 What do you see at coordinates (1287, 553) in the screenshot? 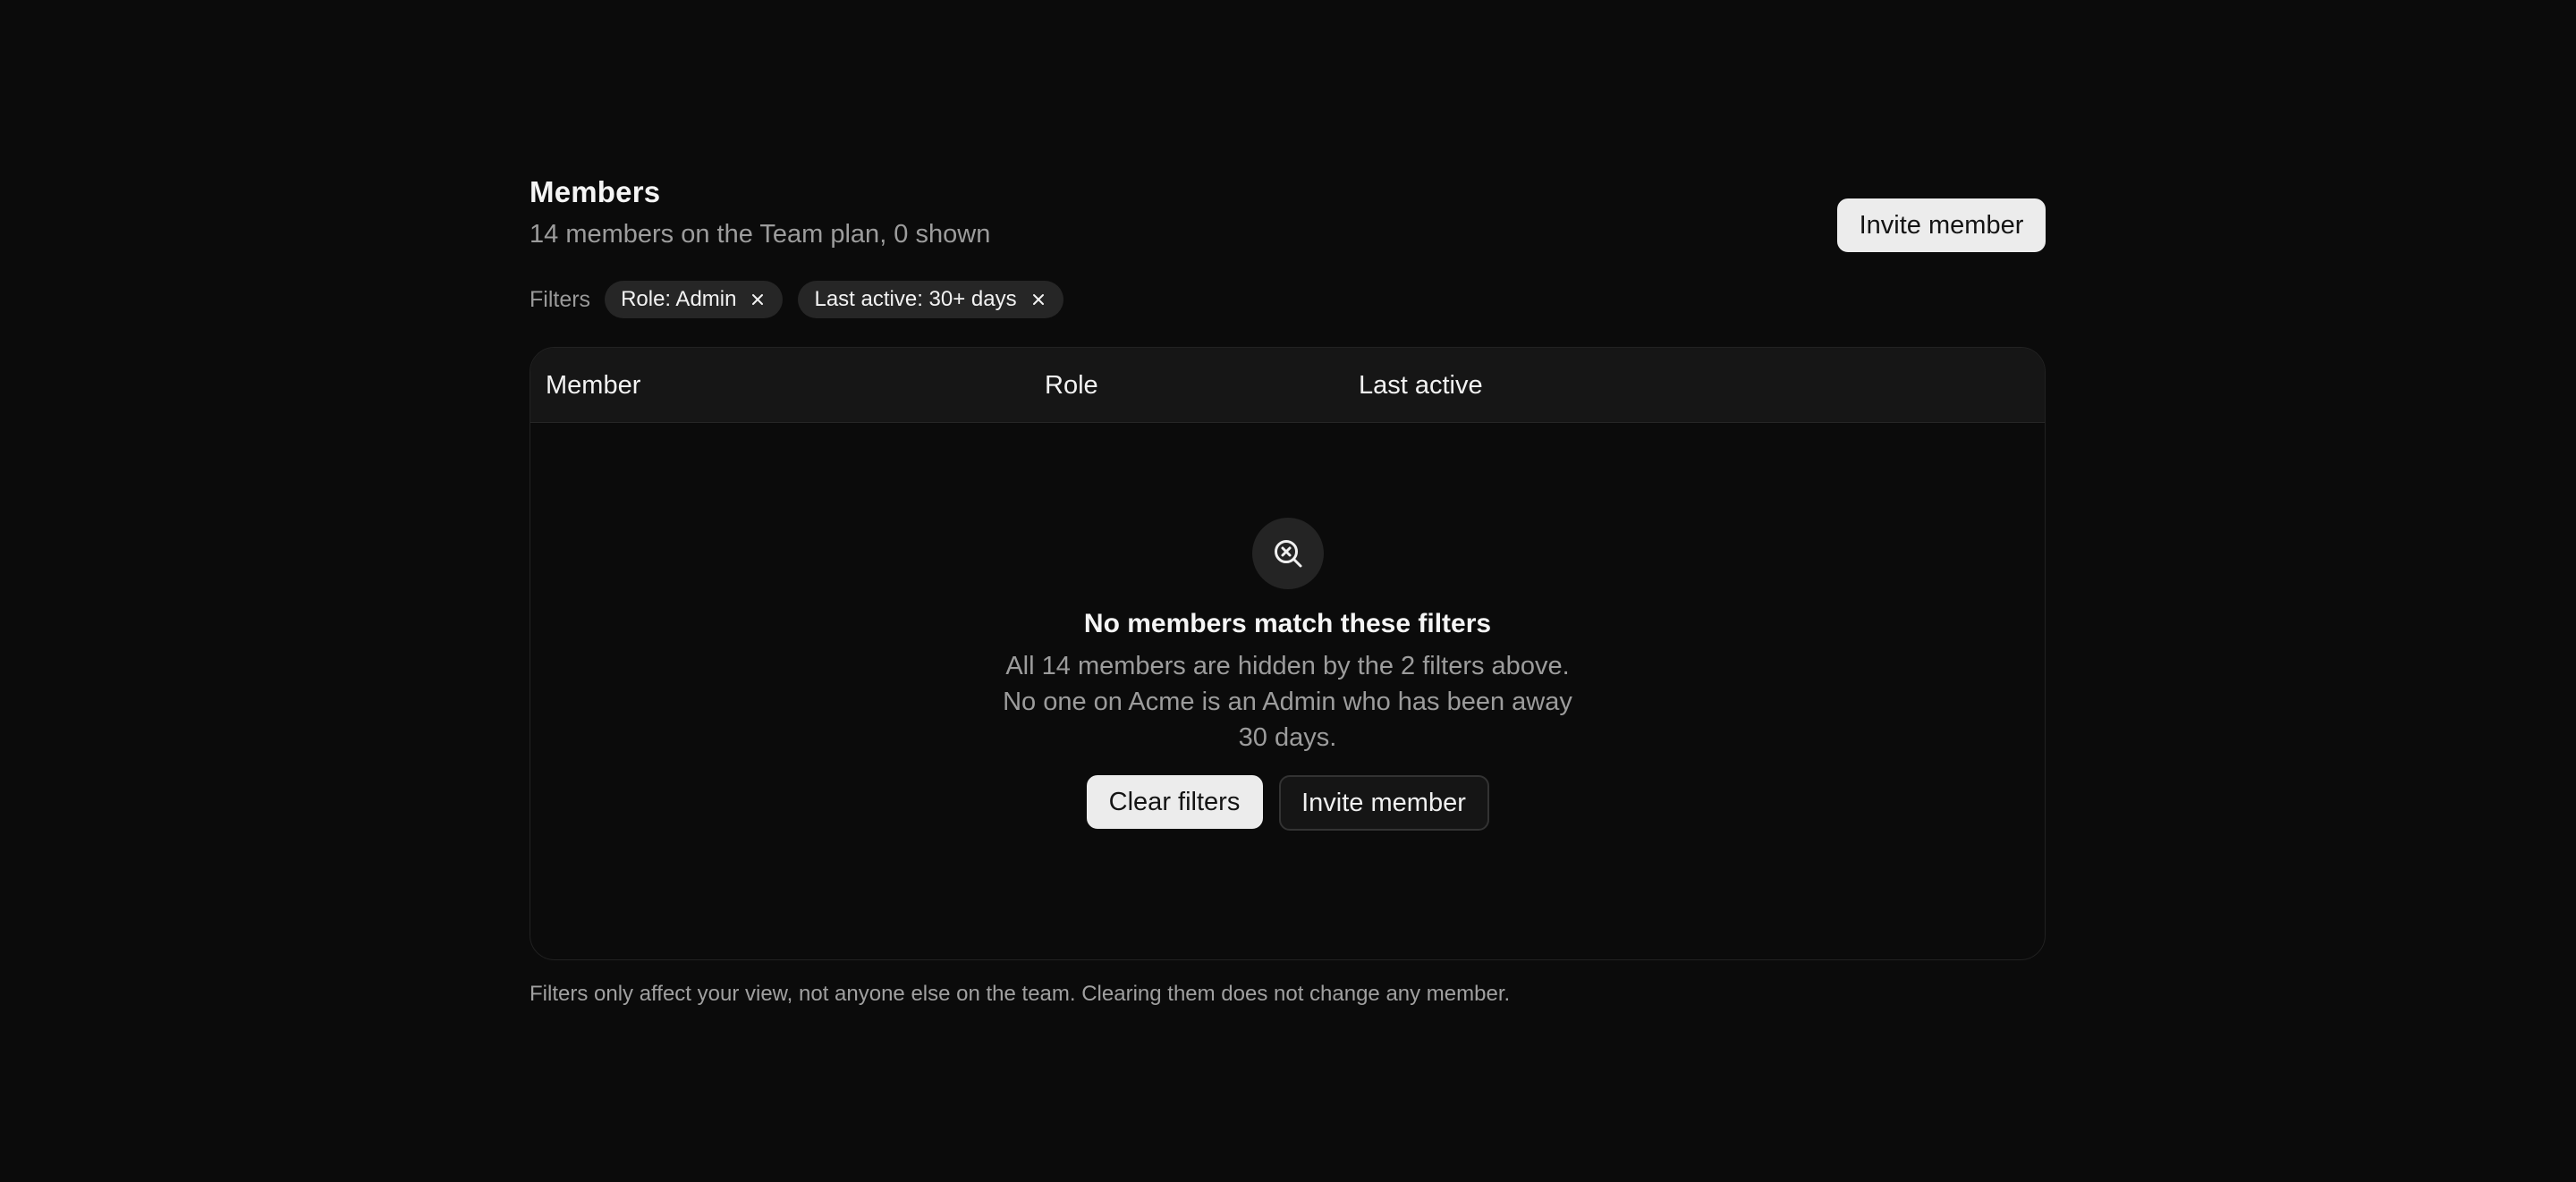
I see `search-x-icon` at bounding box center [1287, 553].